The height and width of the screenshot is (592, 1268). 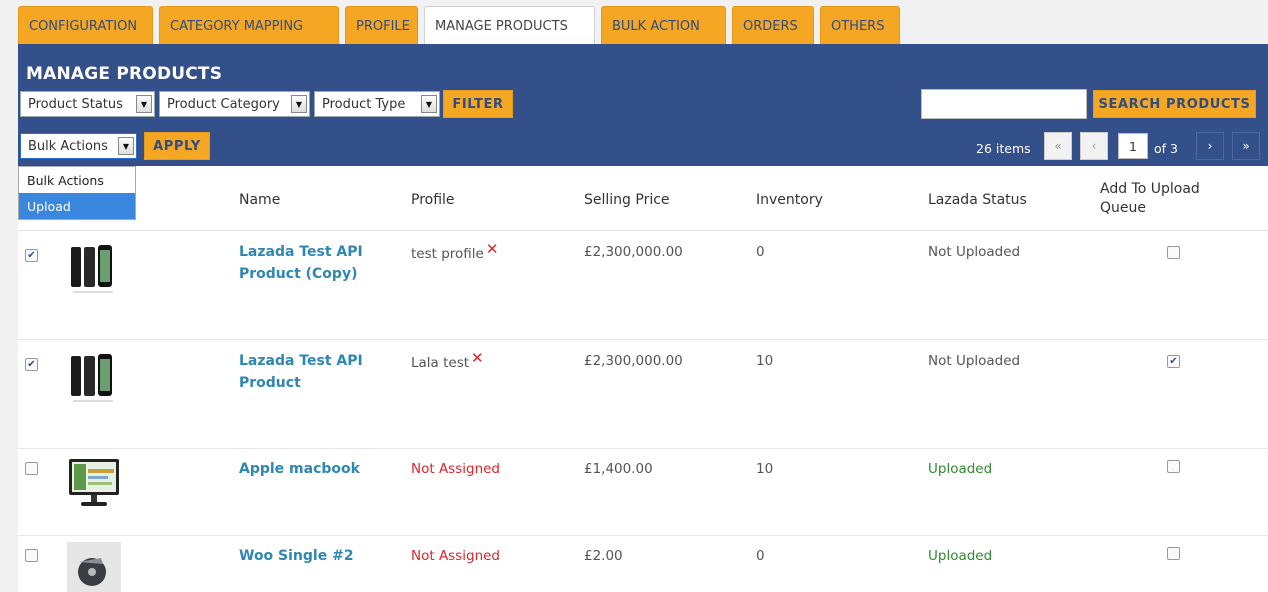 What do you see at coordinates (77, 180) in the screenshot?
I see `bulk-option-bulk-actions: Bulk Actions` at bounding box center [77, 180].